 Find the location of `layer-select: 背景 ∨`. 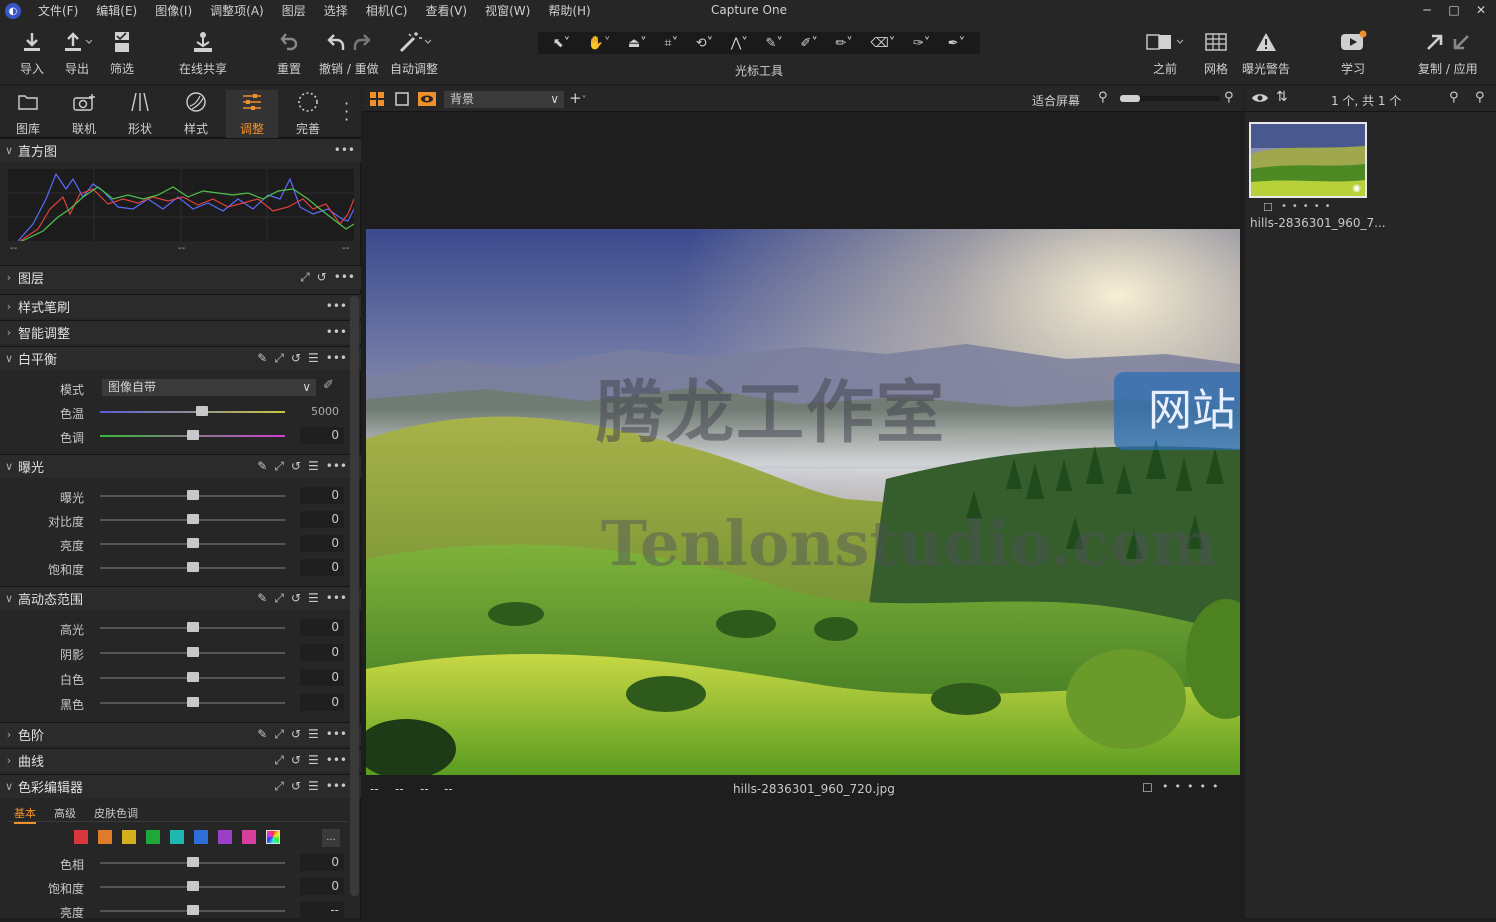

layer-select: 背景 ∨ is located at coordinates (504, 99).